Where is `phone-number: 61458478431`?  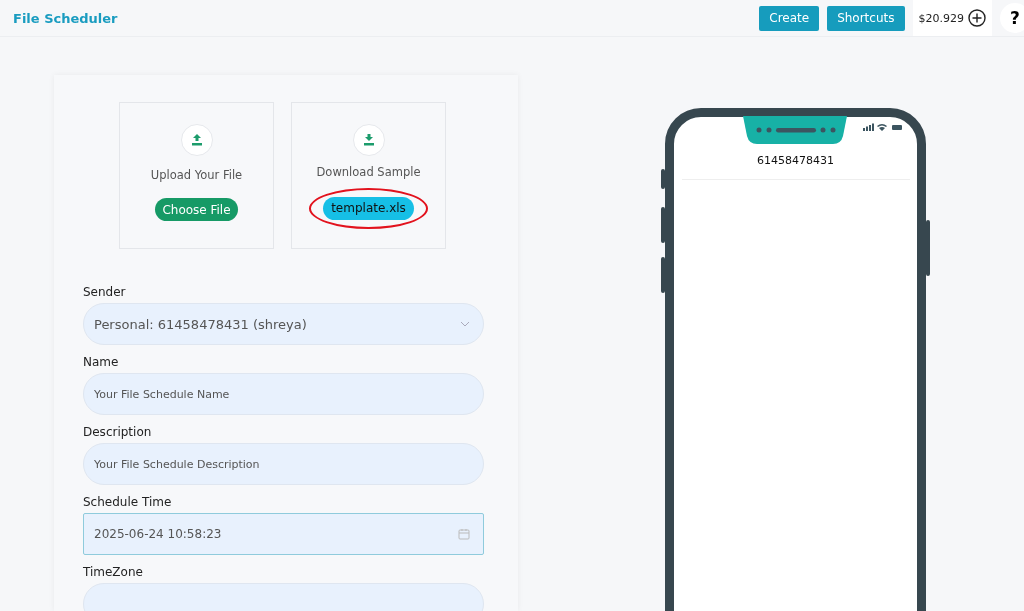
phone-number: 61458478431 is located at coordinates (795, 160).